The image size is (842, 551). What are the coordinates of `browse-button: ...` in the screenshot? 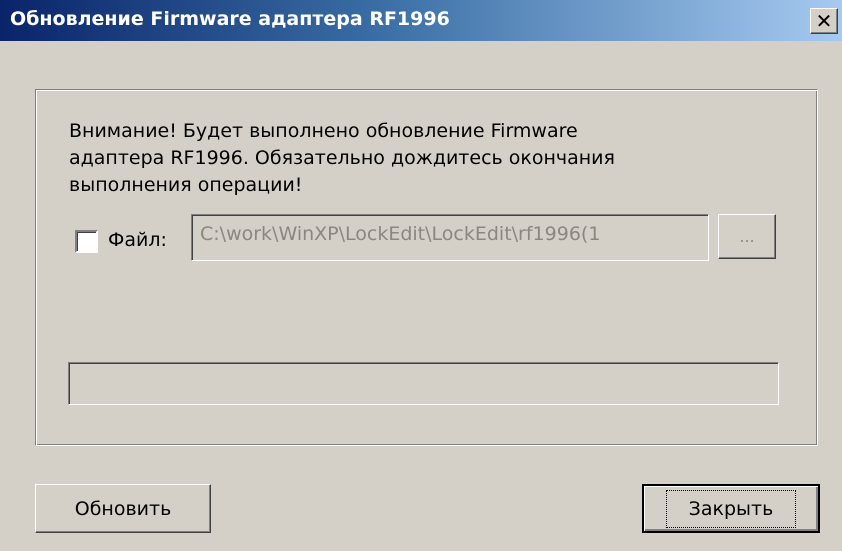 It's located at (747, 236).